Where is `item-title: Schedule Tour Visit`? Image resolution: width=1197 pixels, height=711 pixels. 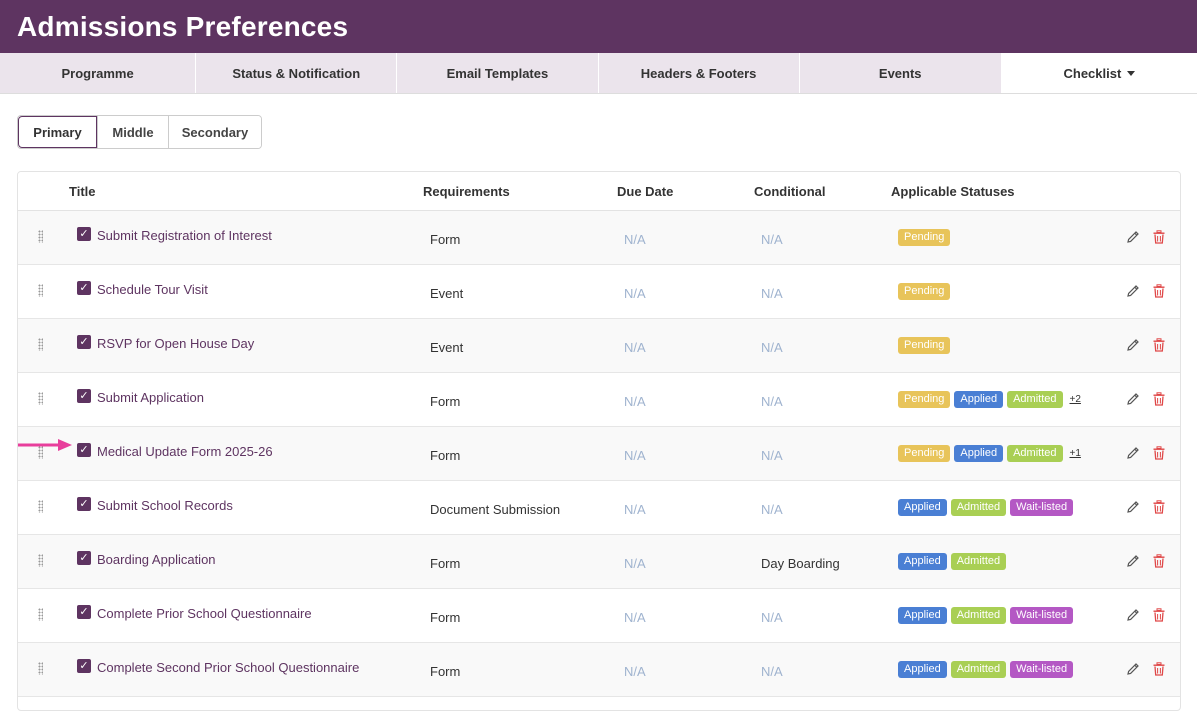 item-title: Schedule Tour Visit is located at coordinates (152, 289).